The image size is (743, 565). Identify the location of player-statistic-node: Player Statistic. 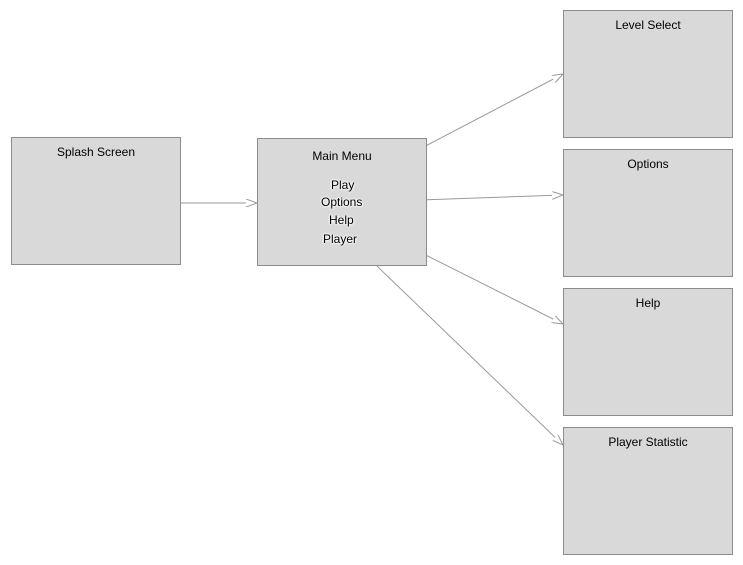
(648, 491).